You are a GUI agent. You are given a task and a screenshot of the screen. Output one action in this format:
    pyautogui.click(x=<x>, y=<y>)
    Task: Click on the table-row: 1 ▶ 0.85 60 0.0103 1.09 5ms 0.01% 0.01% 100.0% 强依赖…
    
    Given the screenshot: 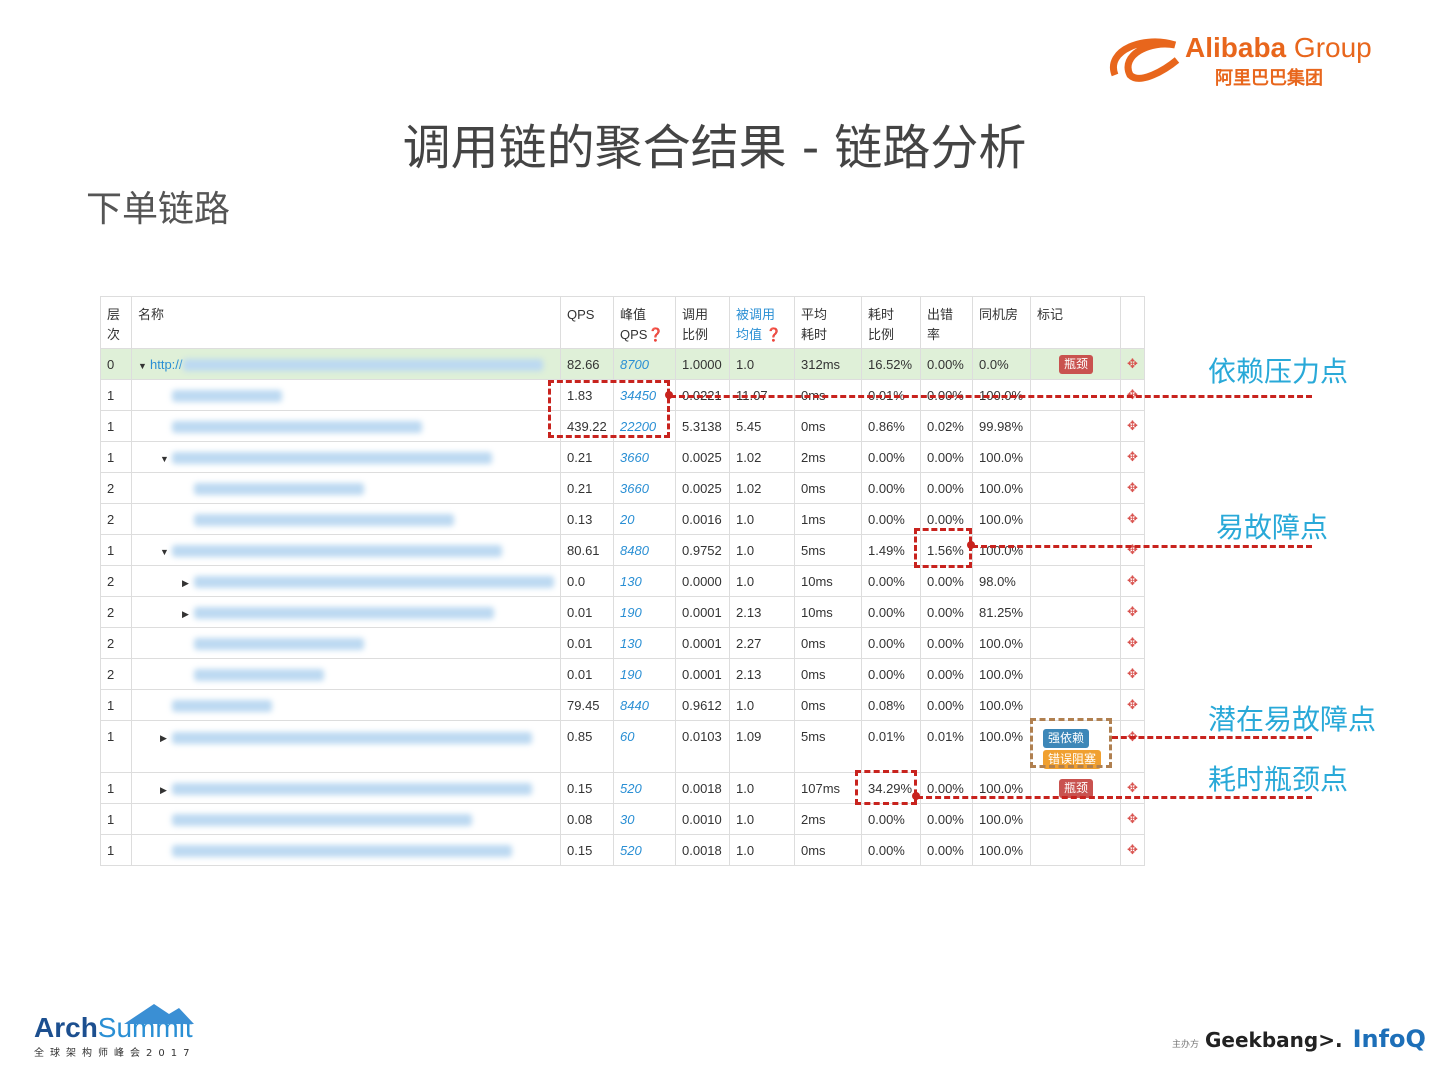 What is the action you would take?
    pyautogui.click(x=622, y=746)
    